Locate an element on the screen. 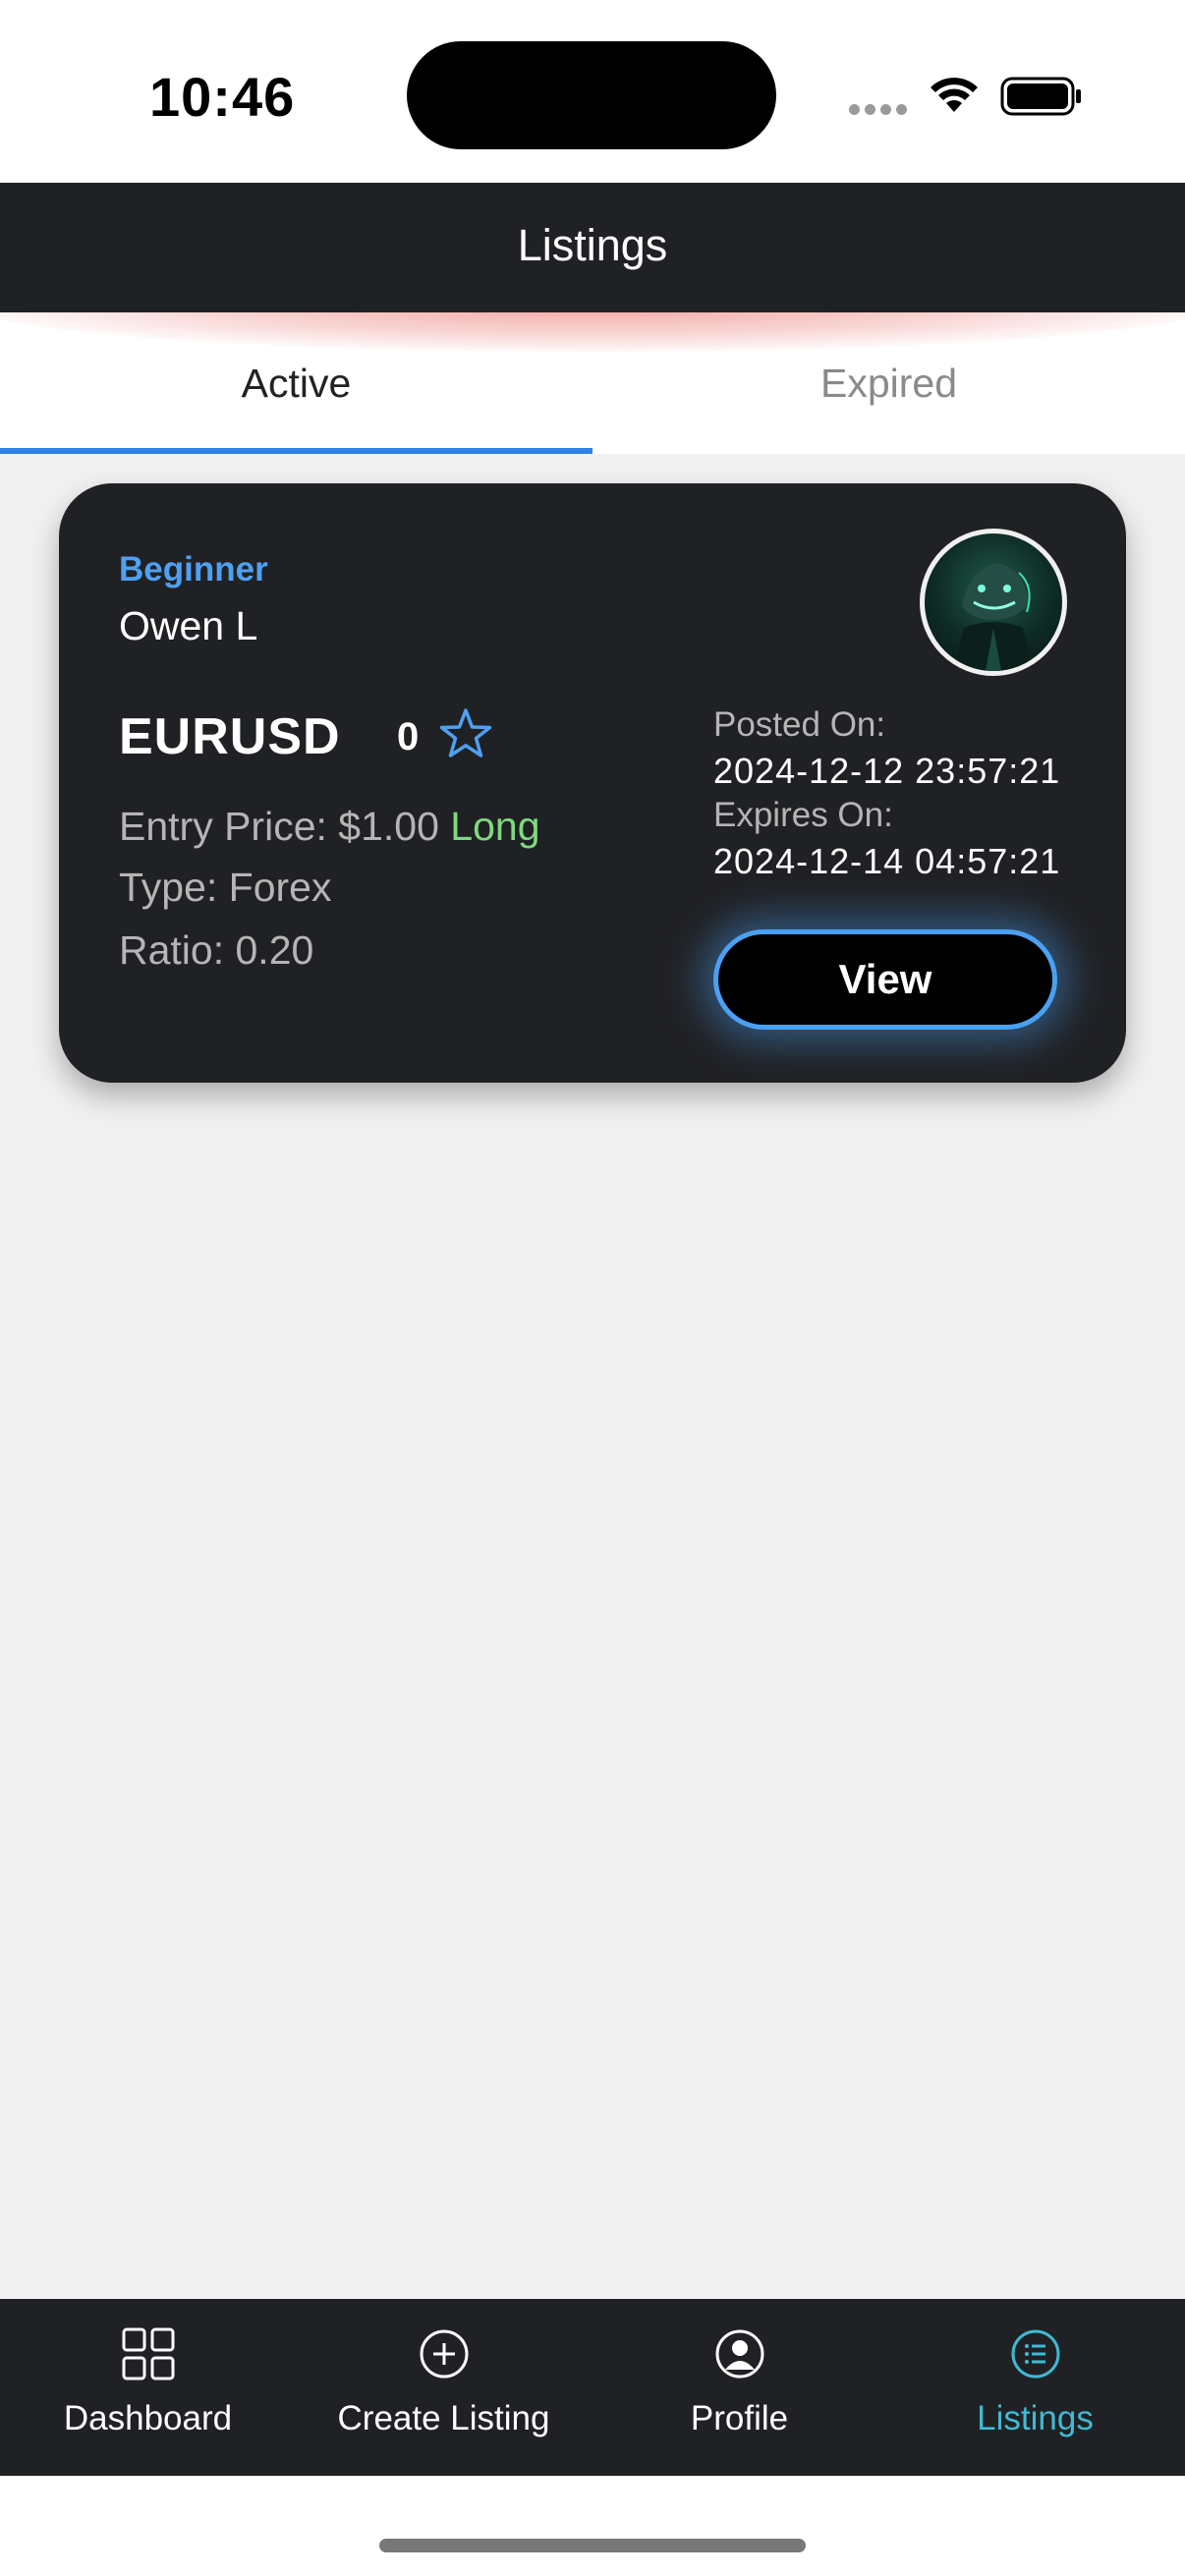  status-time: 10:46 is located at coordinates (223, 97).